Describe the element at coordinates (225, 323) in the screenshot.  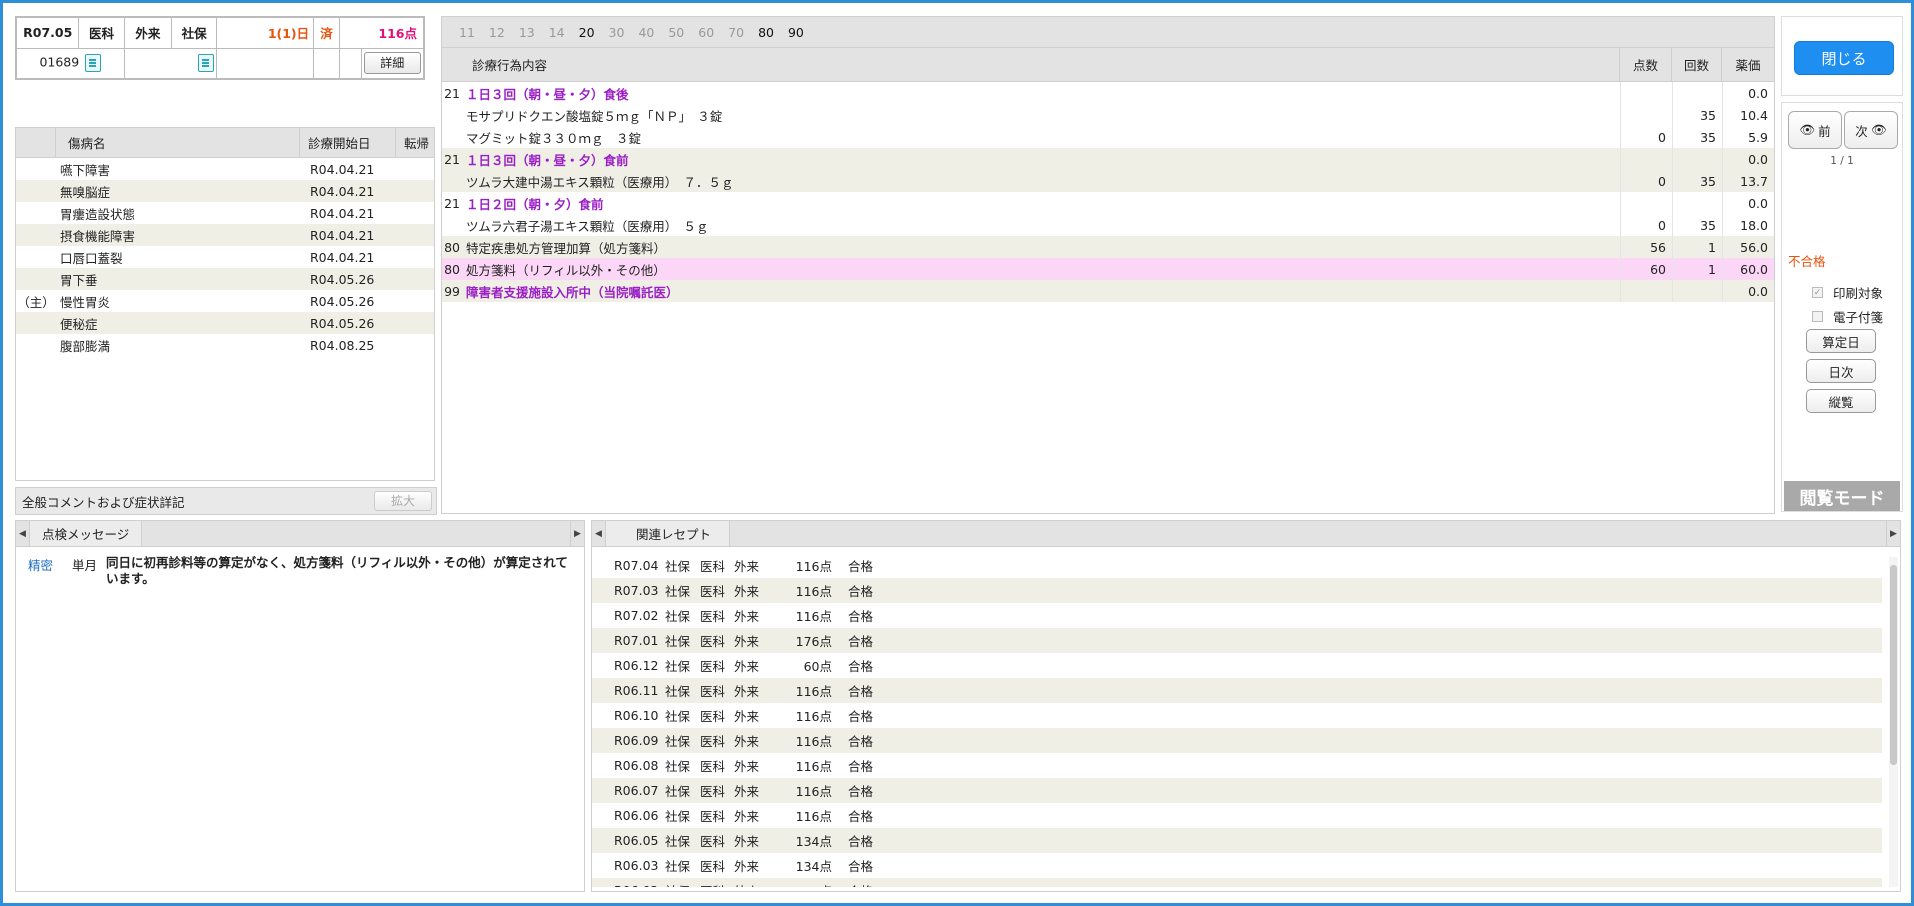
I see `disease-row: 便秘症 R04.05.26` at that location.